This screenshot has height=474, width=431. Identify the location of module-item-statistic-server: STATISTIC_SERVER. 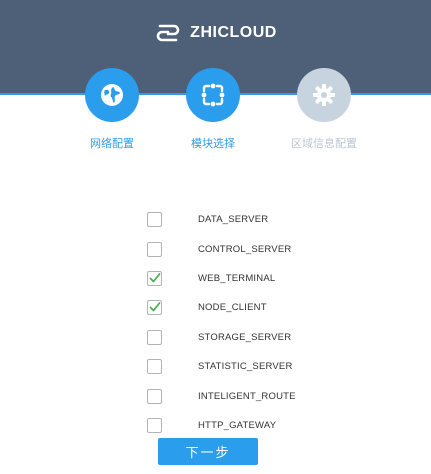
(247, 366).